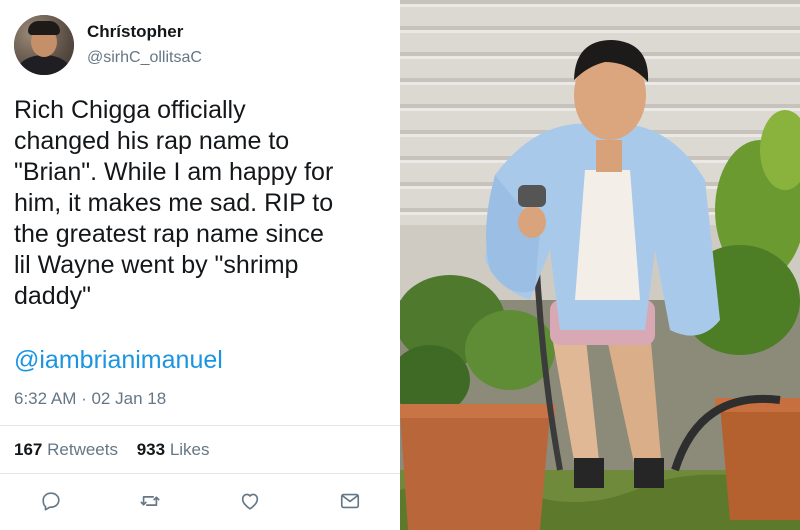 The image size is (800, 530). What do you see at coordinates (135, 32) in the screenshot?
I see `display-name: Chrístopher` at bounding box center [135, 32].